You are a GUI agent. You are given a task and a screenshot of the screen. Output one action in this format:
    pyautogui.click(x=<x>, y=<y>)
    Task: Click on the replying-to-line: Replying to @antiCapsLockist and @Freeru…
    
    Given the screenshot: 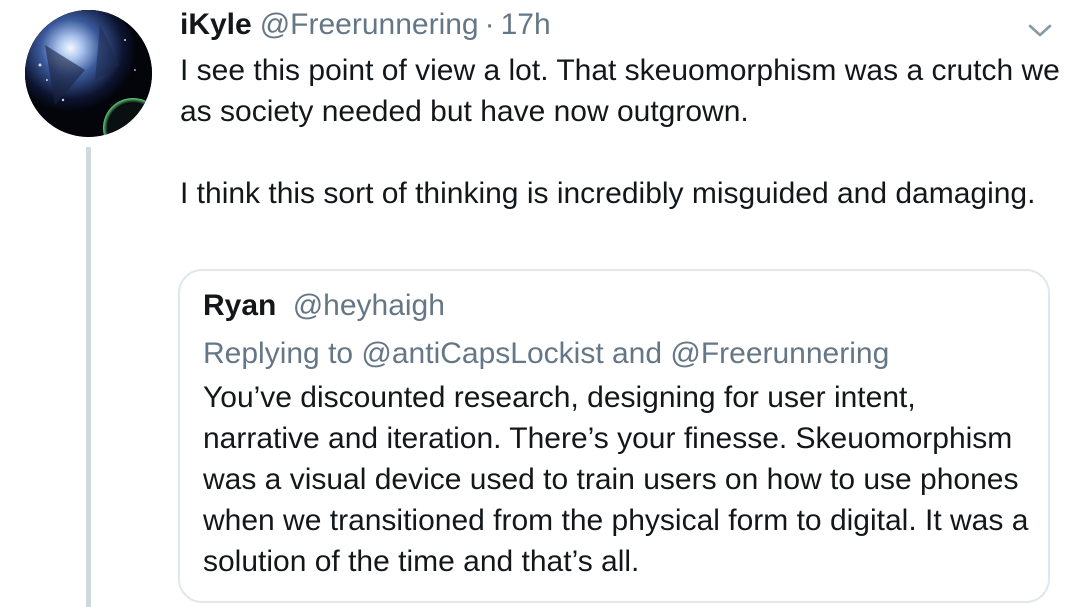 What is the action you would take?
    pyautogui.click(x=546, y=353)
    